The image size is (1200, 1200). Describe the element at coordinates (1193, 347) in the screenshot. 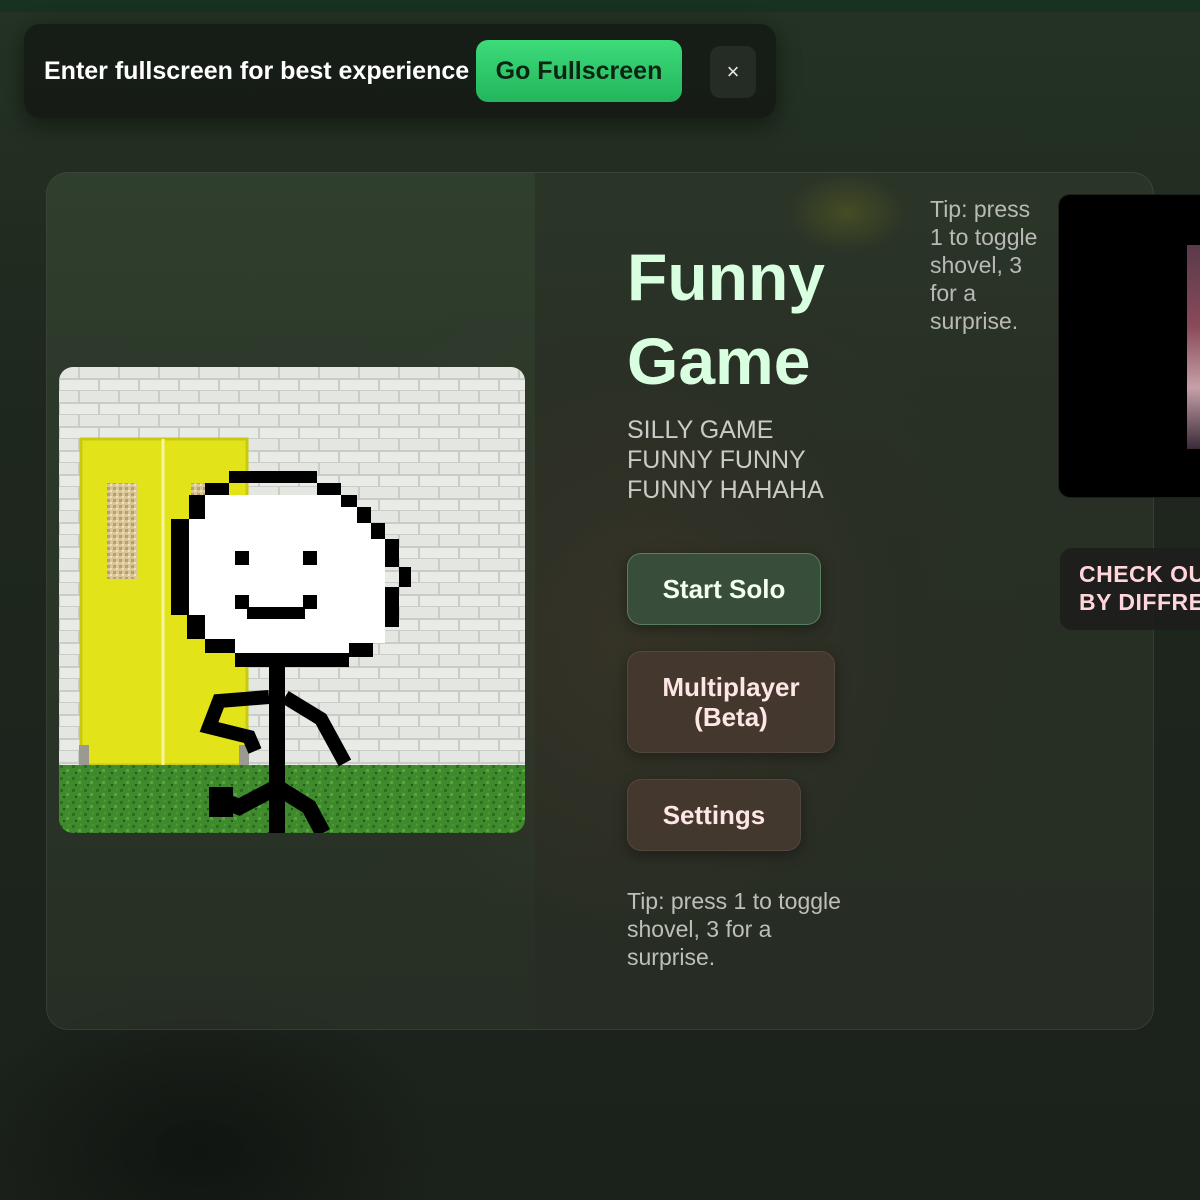

I see `promo-thumbnail` at that location.